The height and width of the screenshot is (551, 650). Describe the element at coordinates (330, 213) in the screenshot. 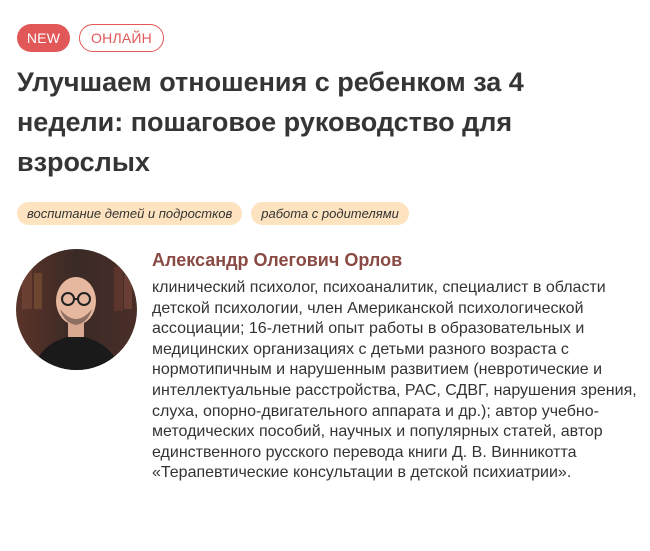

I see `tag-parents-work: работа с родителями` at that location.